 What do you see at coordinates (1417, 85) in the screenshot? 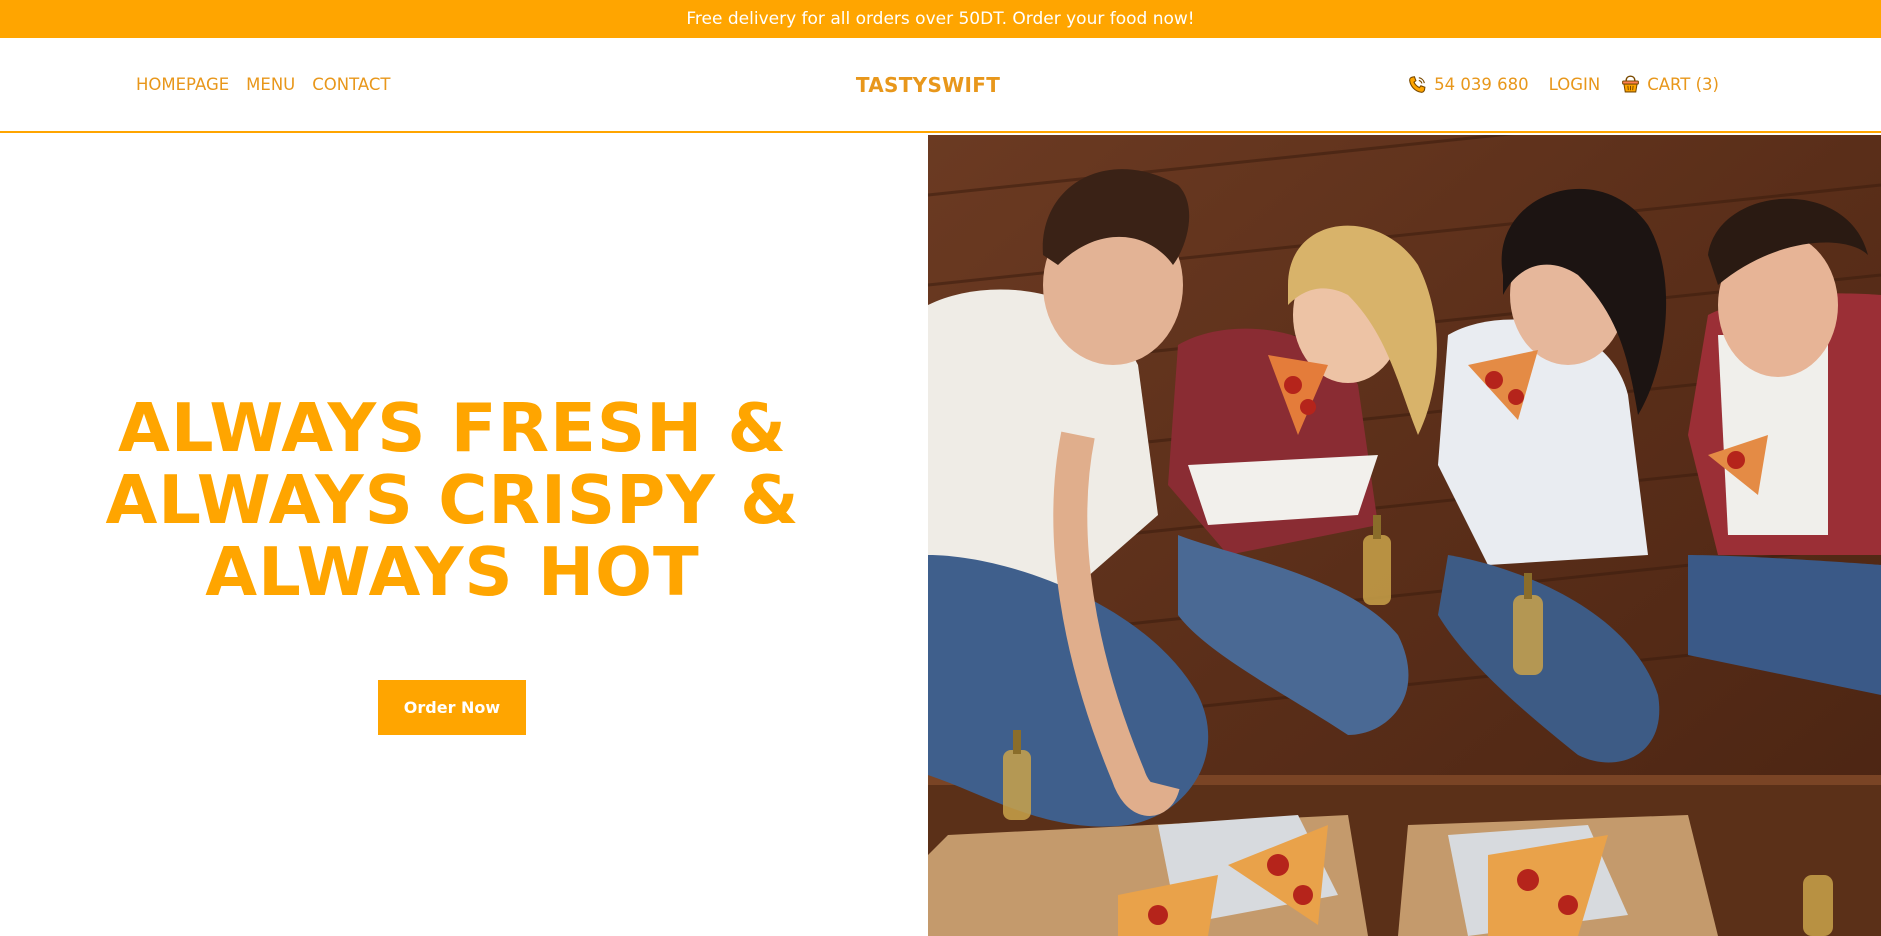
I see `phone-icon` at bounding box center [1417, 85].